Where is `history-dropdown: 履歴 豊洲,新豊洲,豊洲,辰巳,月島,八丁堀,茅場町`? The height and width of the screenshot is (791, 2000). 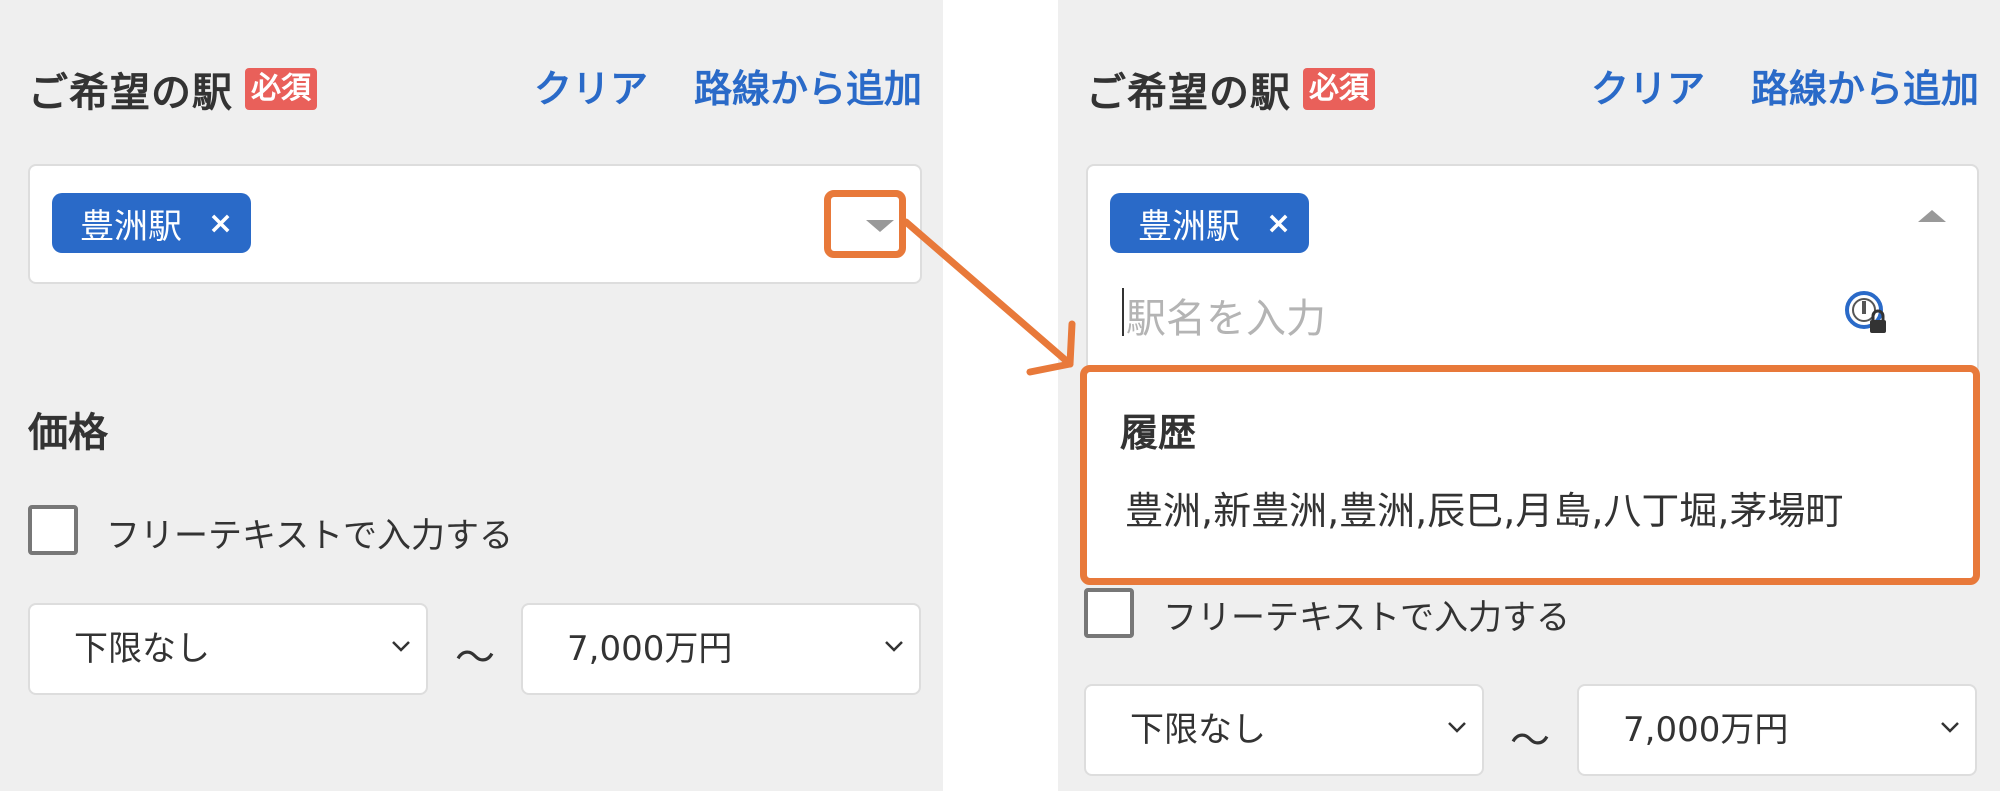
history-dropdown: 履歴 豊洲,新豊洲,豊洲,辰巳,月島,八丁堀,茅場町 is located at coordinates (1530, 475).